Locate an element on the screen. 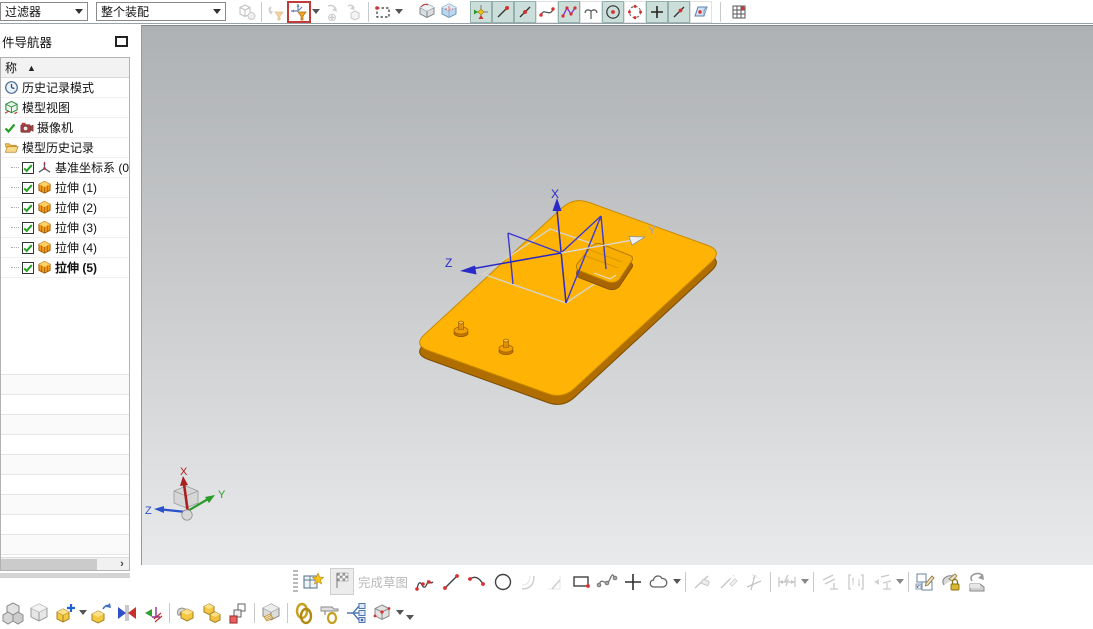  previous-selection-filter-icon is located at coordinates (276, 12).